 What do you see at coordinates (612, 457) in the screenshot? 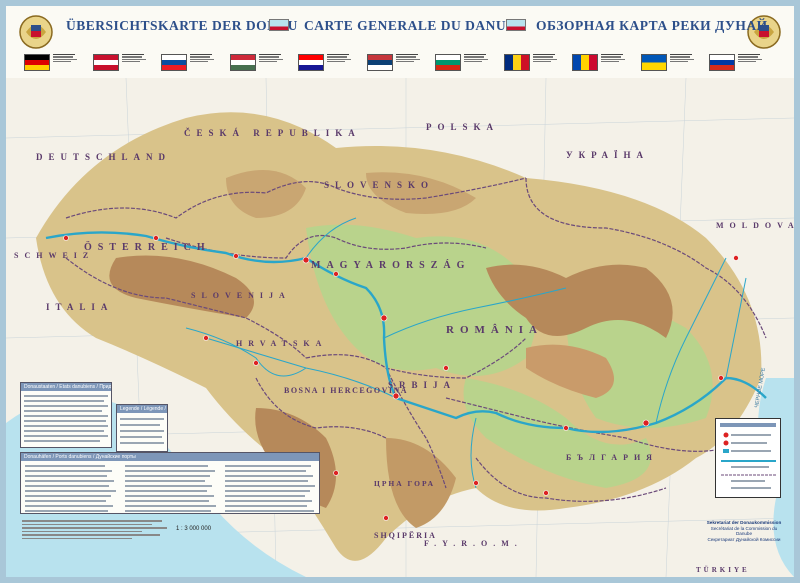
I see `country-label-bulgaria: БЪЛГАРИЯ` at bounding box center [612, 457].